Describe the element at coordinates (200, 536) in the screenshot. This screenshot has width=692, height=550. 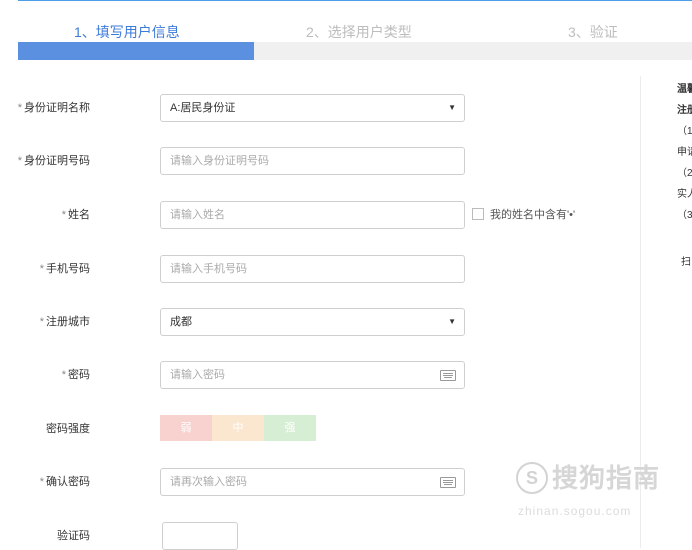
I see `captcha-input` at that location.